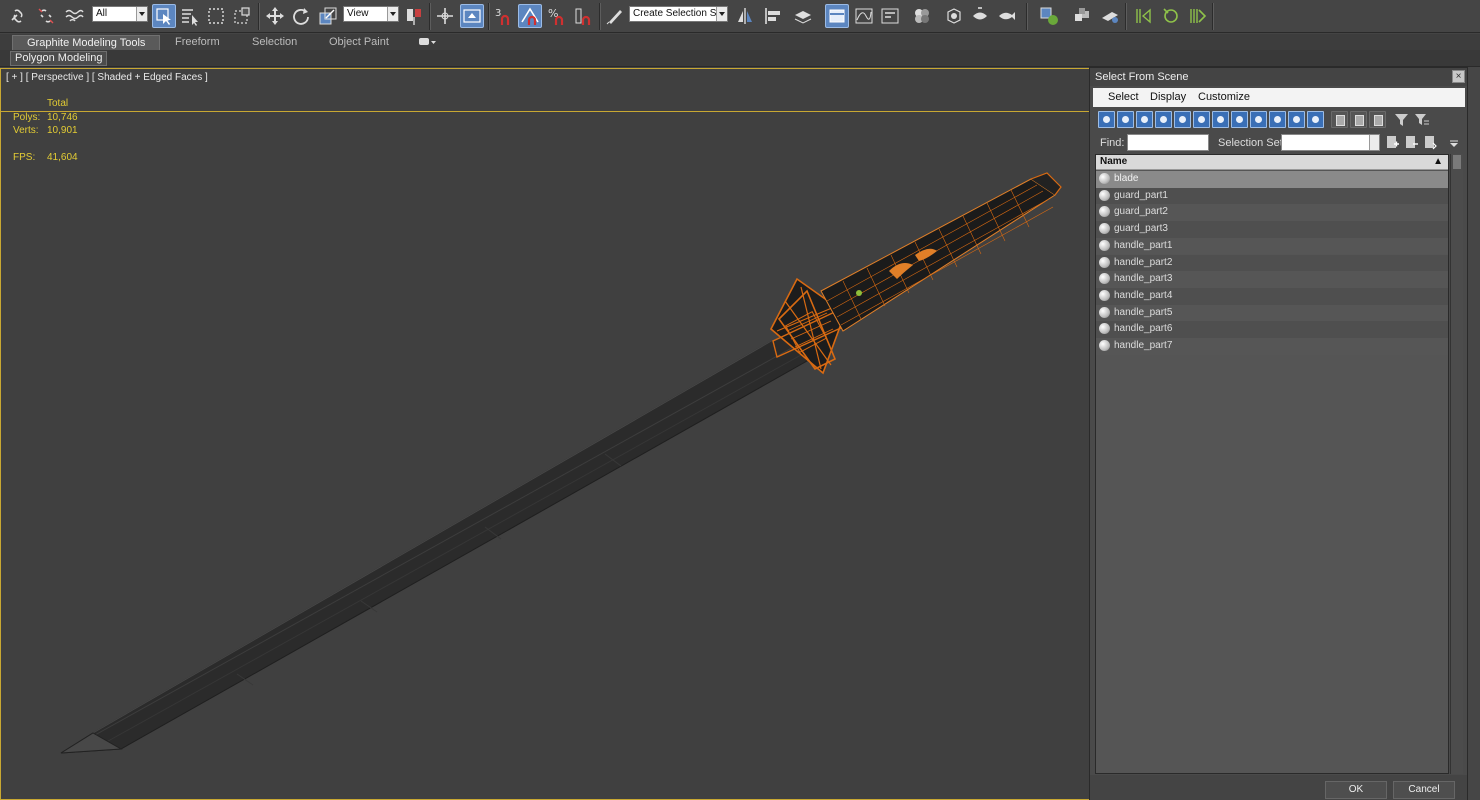 The width and height of the screenshot is (1480, 800). I want to click on pivot-center-icon, so click(414, 16).